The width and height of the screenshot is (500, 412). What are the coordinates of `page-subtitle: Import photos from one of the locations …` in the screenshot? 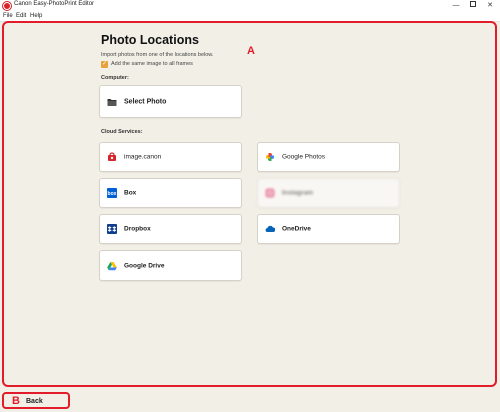 It's located at (157, 55).